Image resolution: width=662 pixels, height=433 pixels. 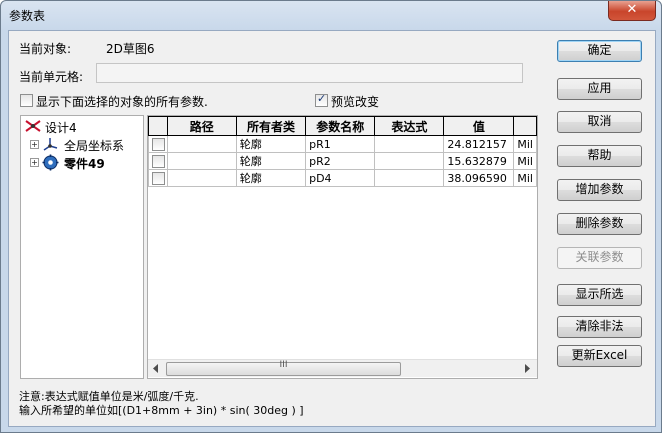 What do you see at coordinates (599, 224) in the screenshot?
I see `delete-parameter-button: 删除参数` at bounding box center [599, 224].